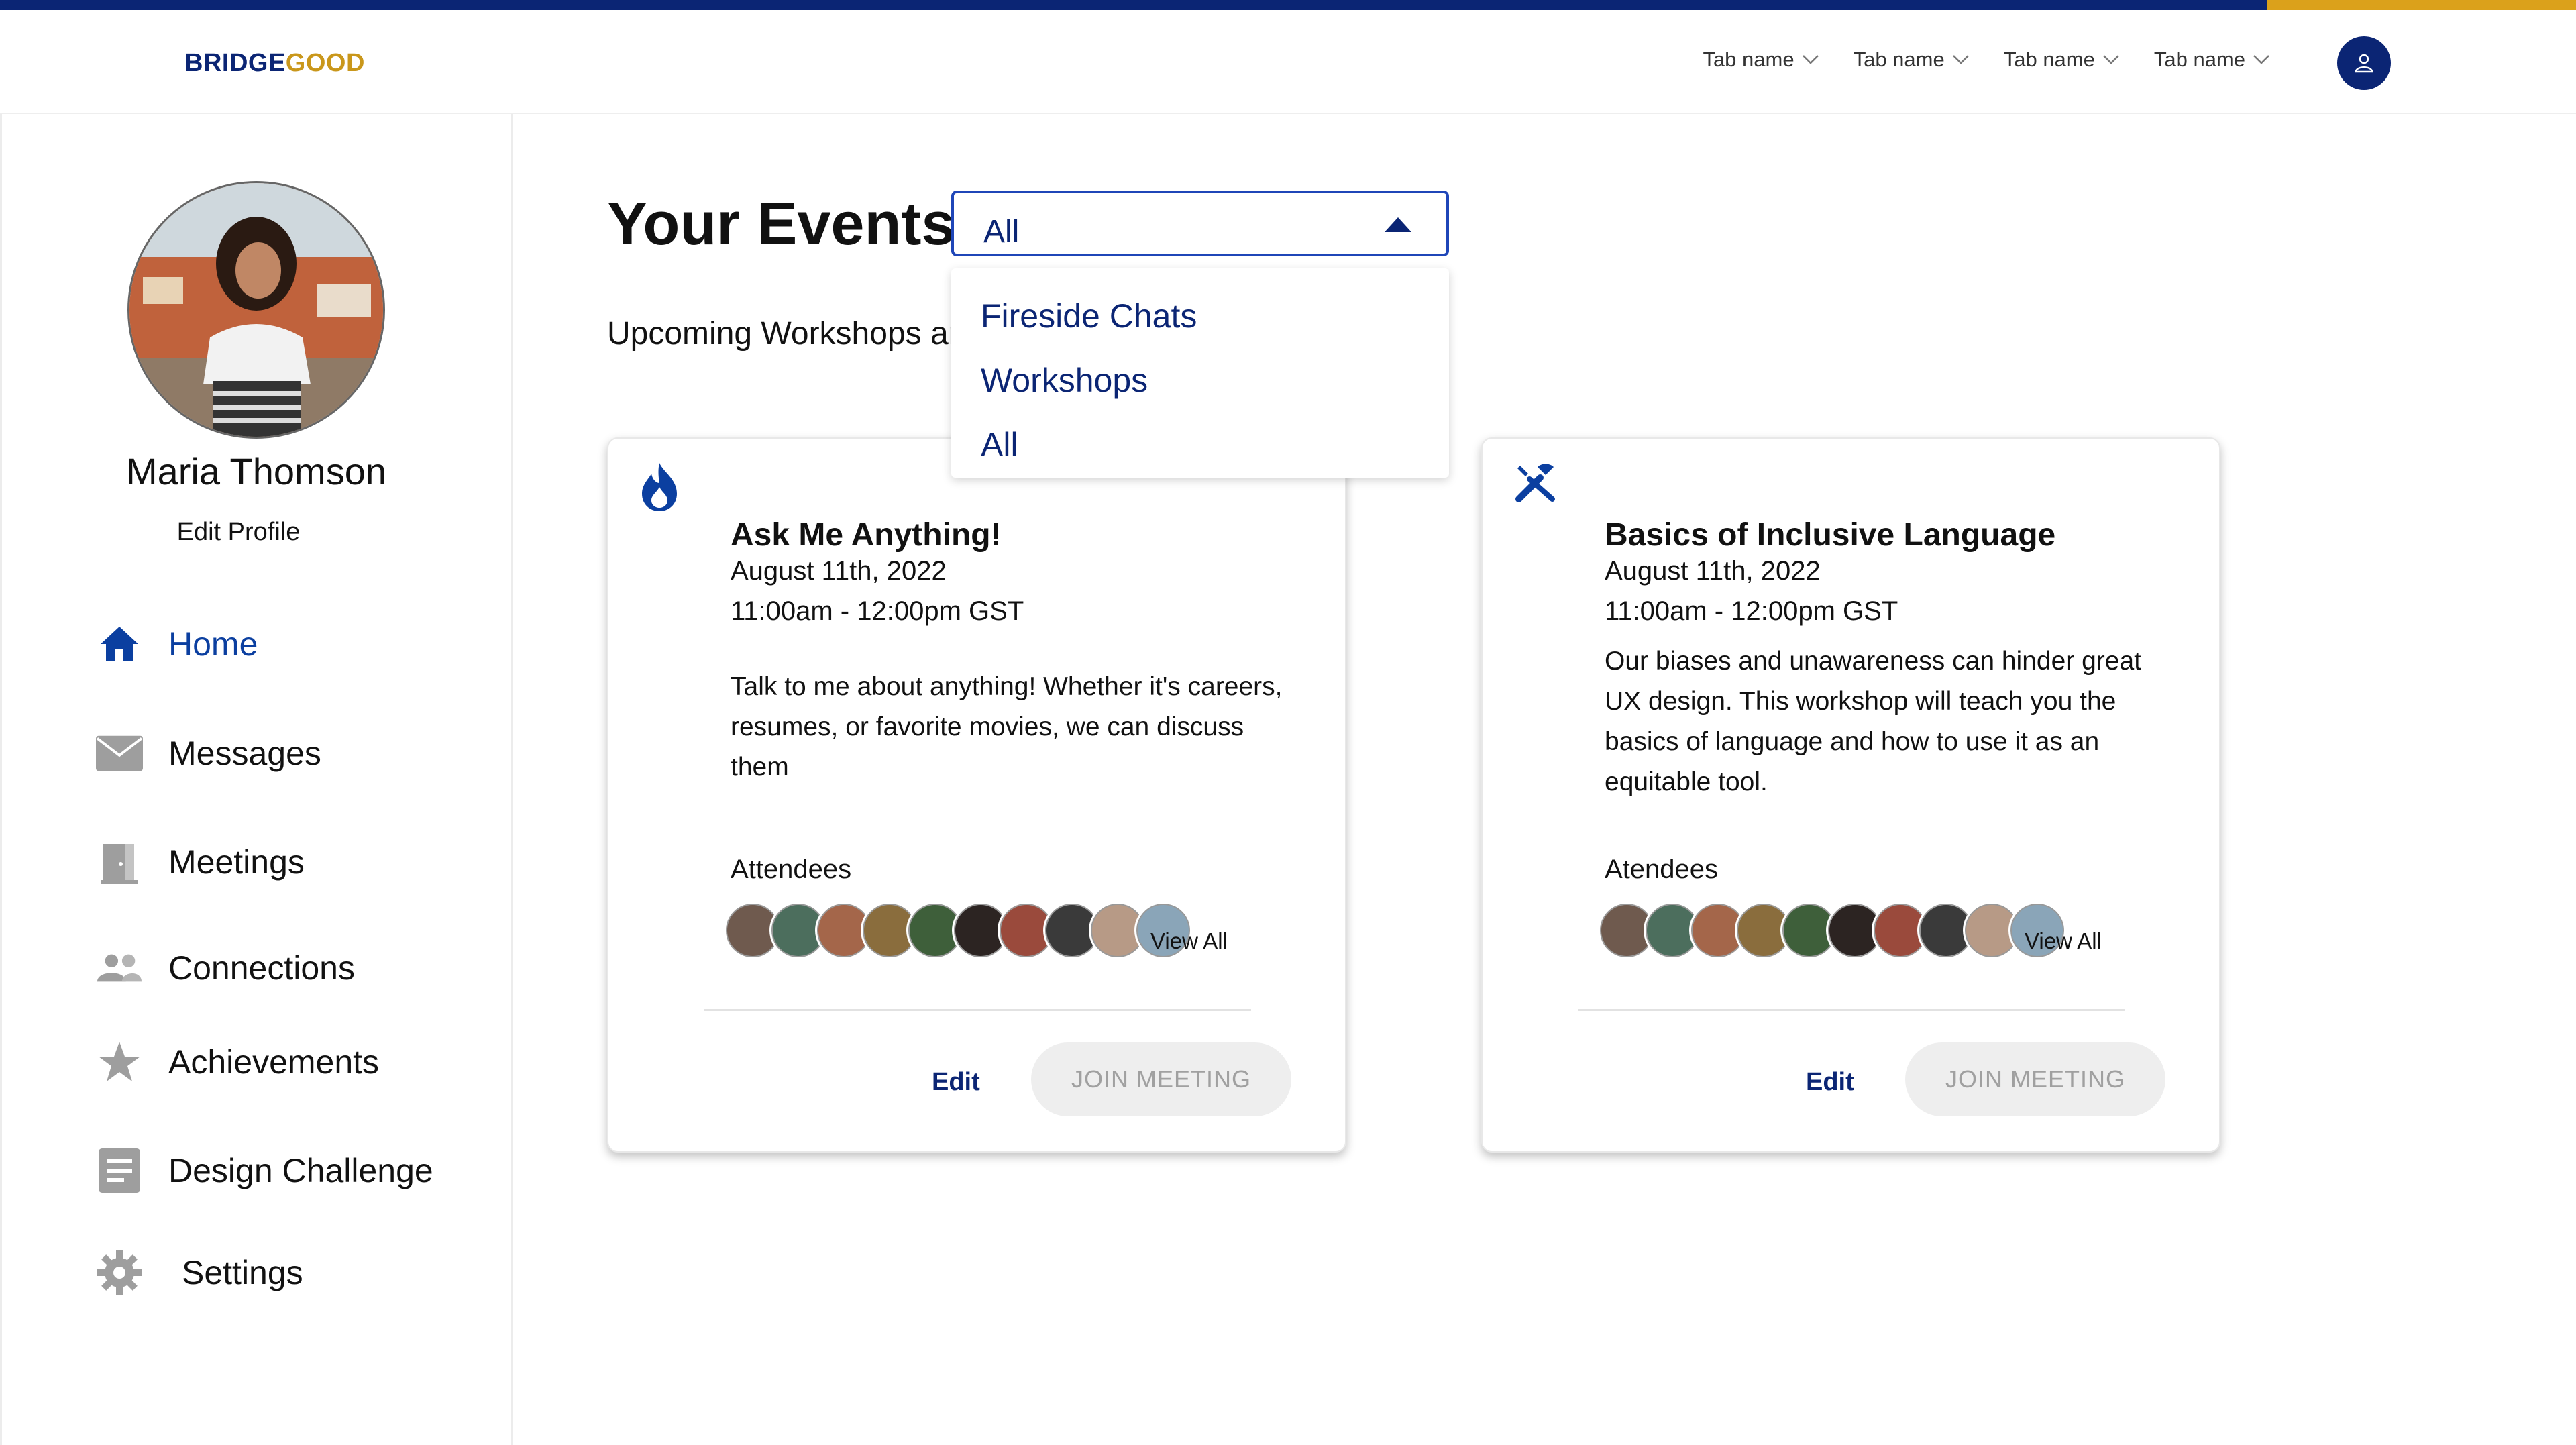 The image size is (2576, 1445). I want to click on sidebar-item-label: Connections, so click(261, 968).